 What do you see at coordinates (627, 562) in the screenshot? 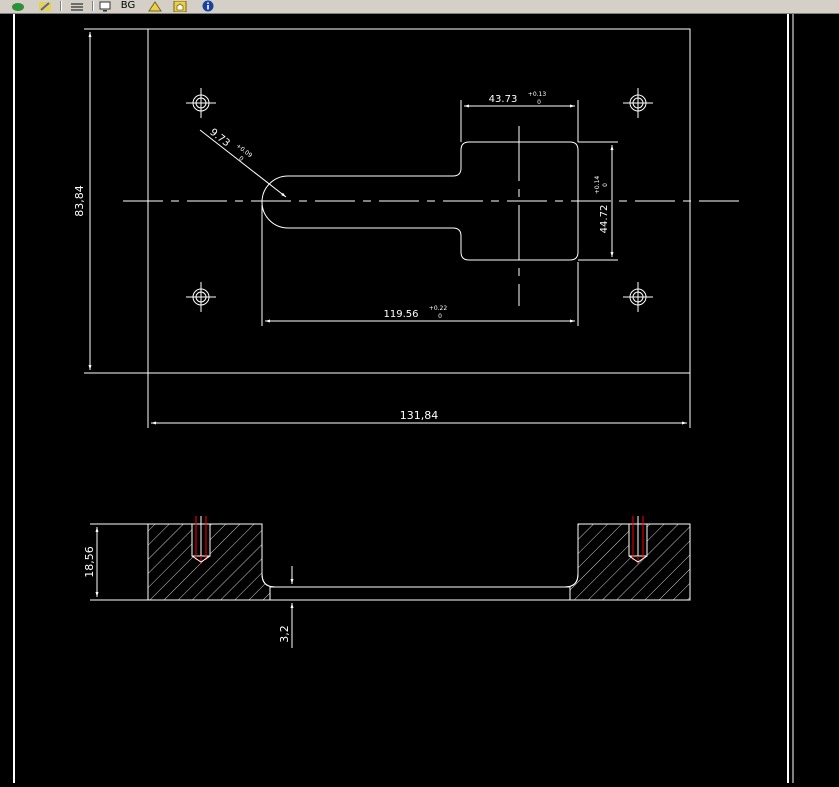
I see `right-hatched-section` at bounding box center [627, 562].